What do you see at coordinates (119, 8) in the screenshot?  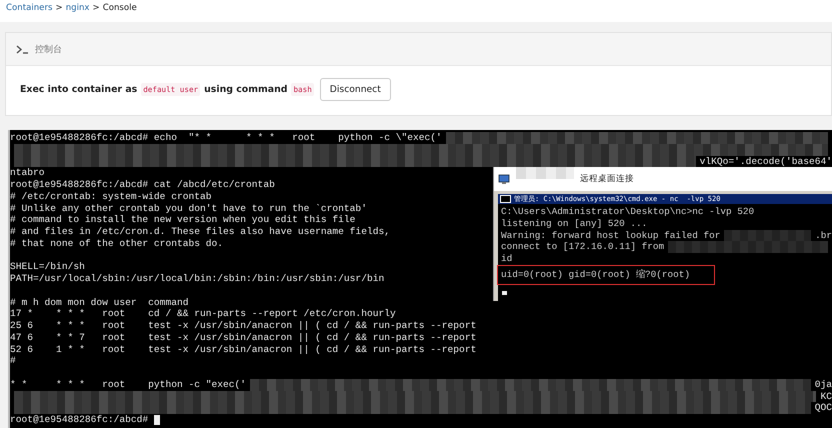 I see `breadcrumb-current: Console` at bounding box center [119, 8].